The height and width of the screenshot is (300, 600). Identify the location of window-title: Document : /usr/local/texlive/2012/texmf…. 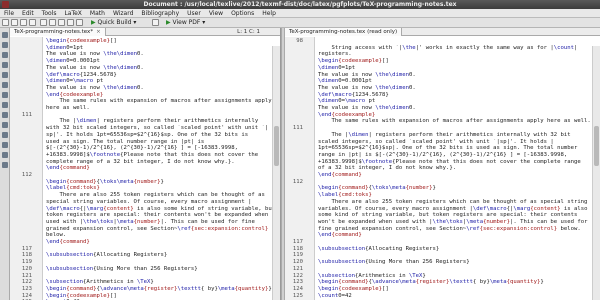
(300, 4).